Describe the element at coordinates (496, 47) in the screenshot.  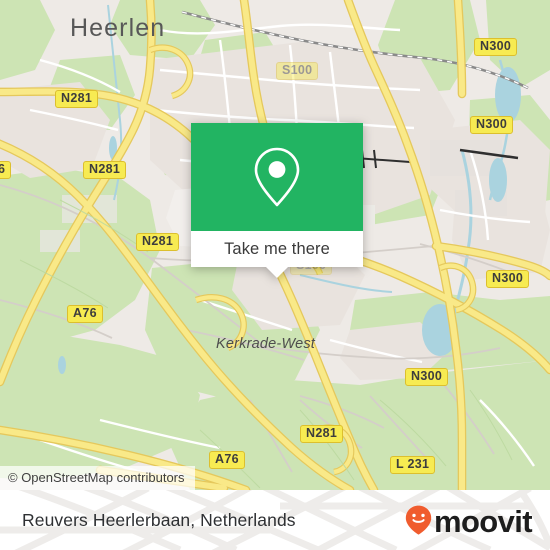
I see `road-shield-n300-topright: N300` at that location.